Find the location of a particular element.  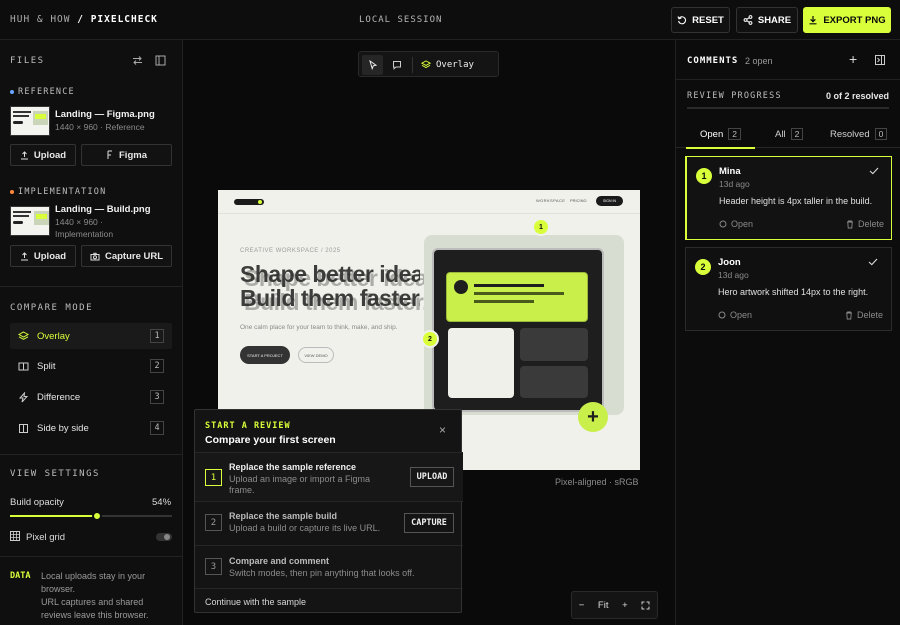

comment-pin-2: 2 is located at coordinates (430, 339).